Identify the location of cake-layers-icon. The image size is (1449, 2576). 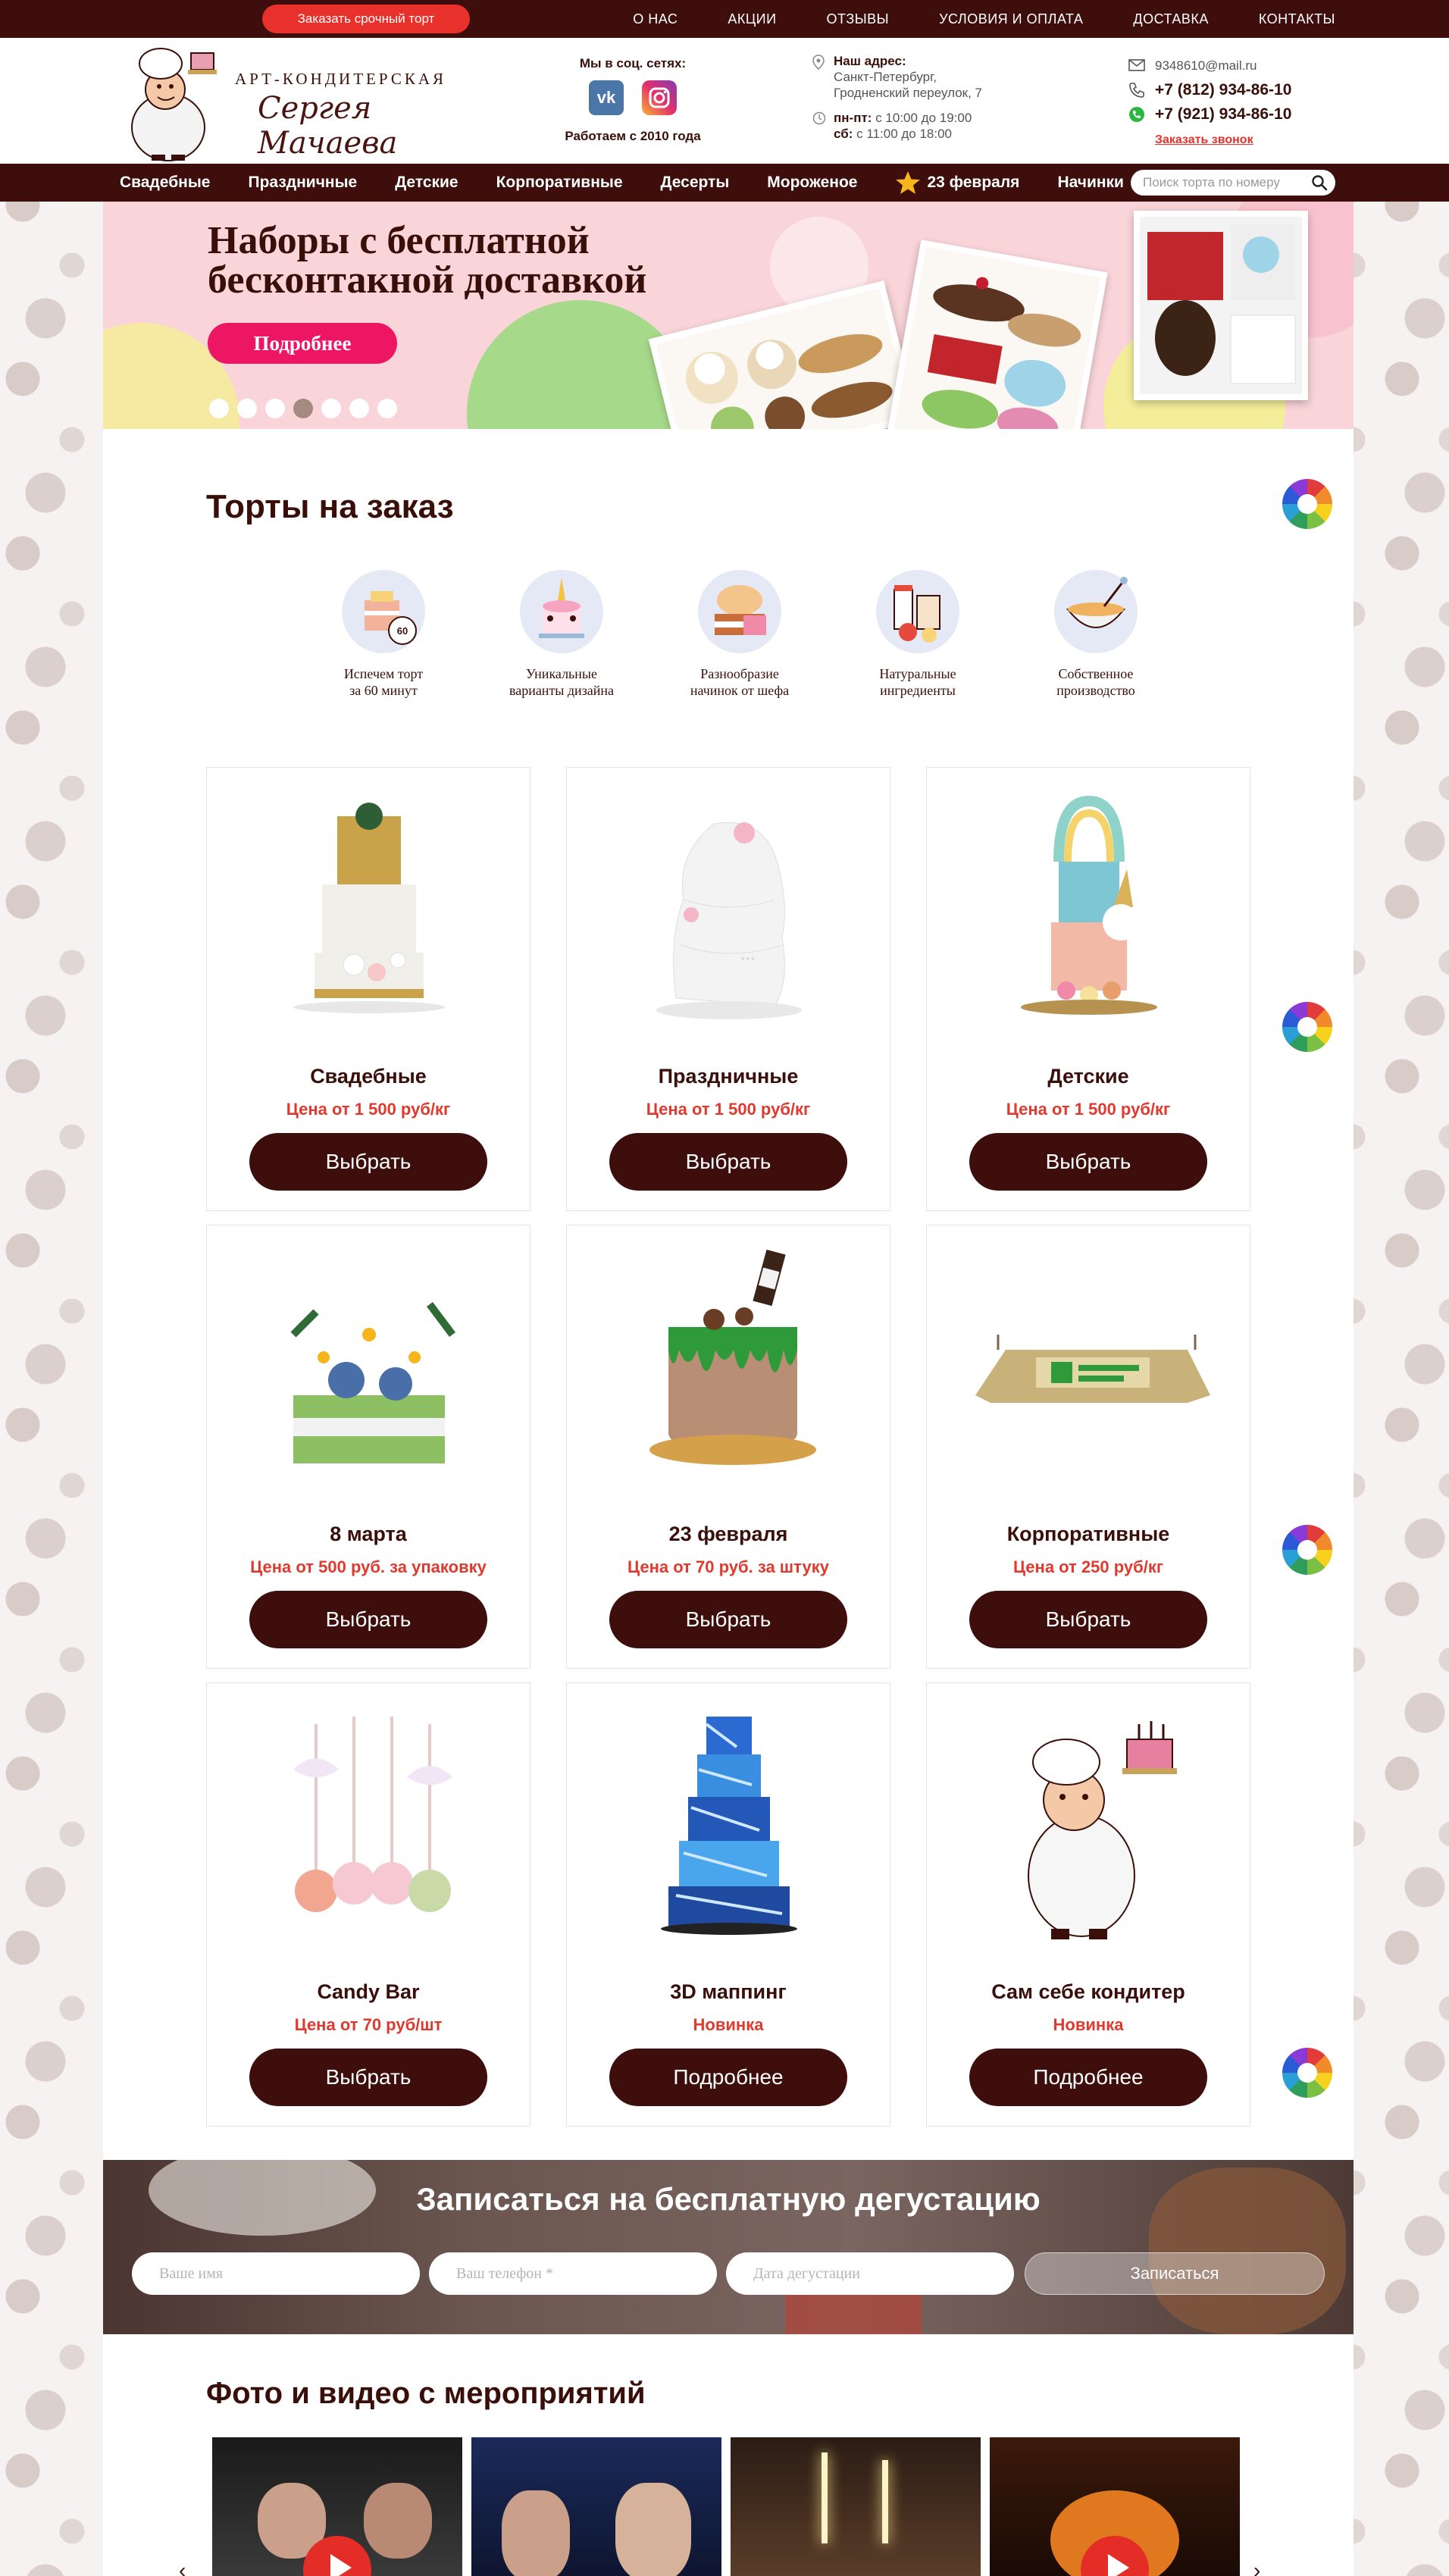
(739, 611).